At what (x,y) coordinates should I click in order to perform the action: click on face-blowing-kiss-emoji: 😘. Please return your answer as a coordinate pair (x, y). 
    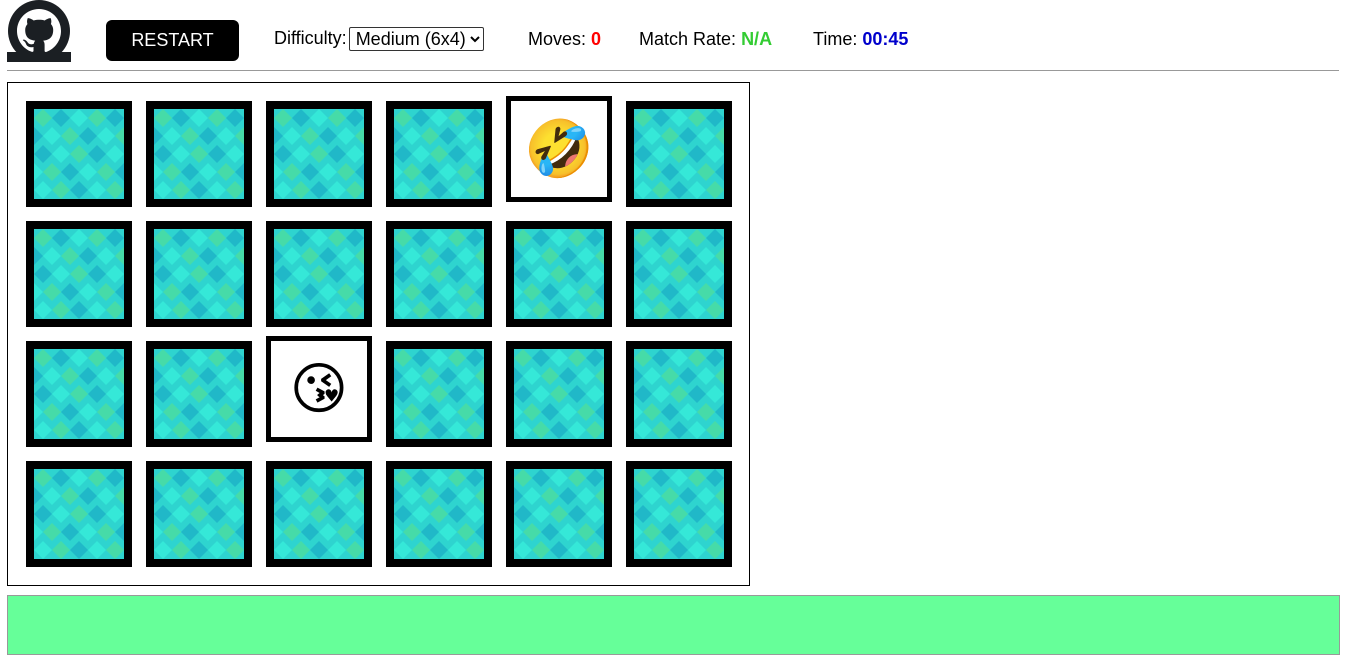
    Looking at the image, I should click on (319, 388).